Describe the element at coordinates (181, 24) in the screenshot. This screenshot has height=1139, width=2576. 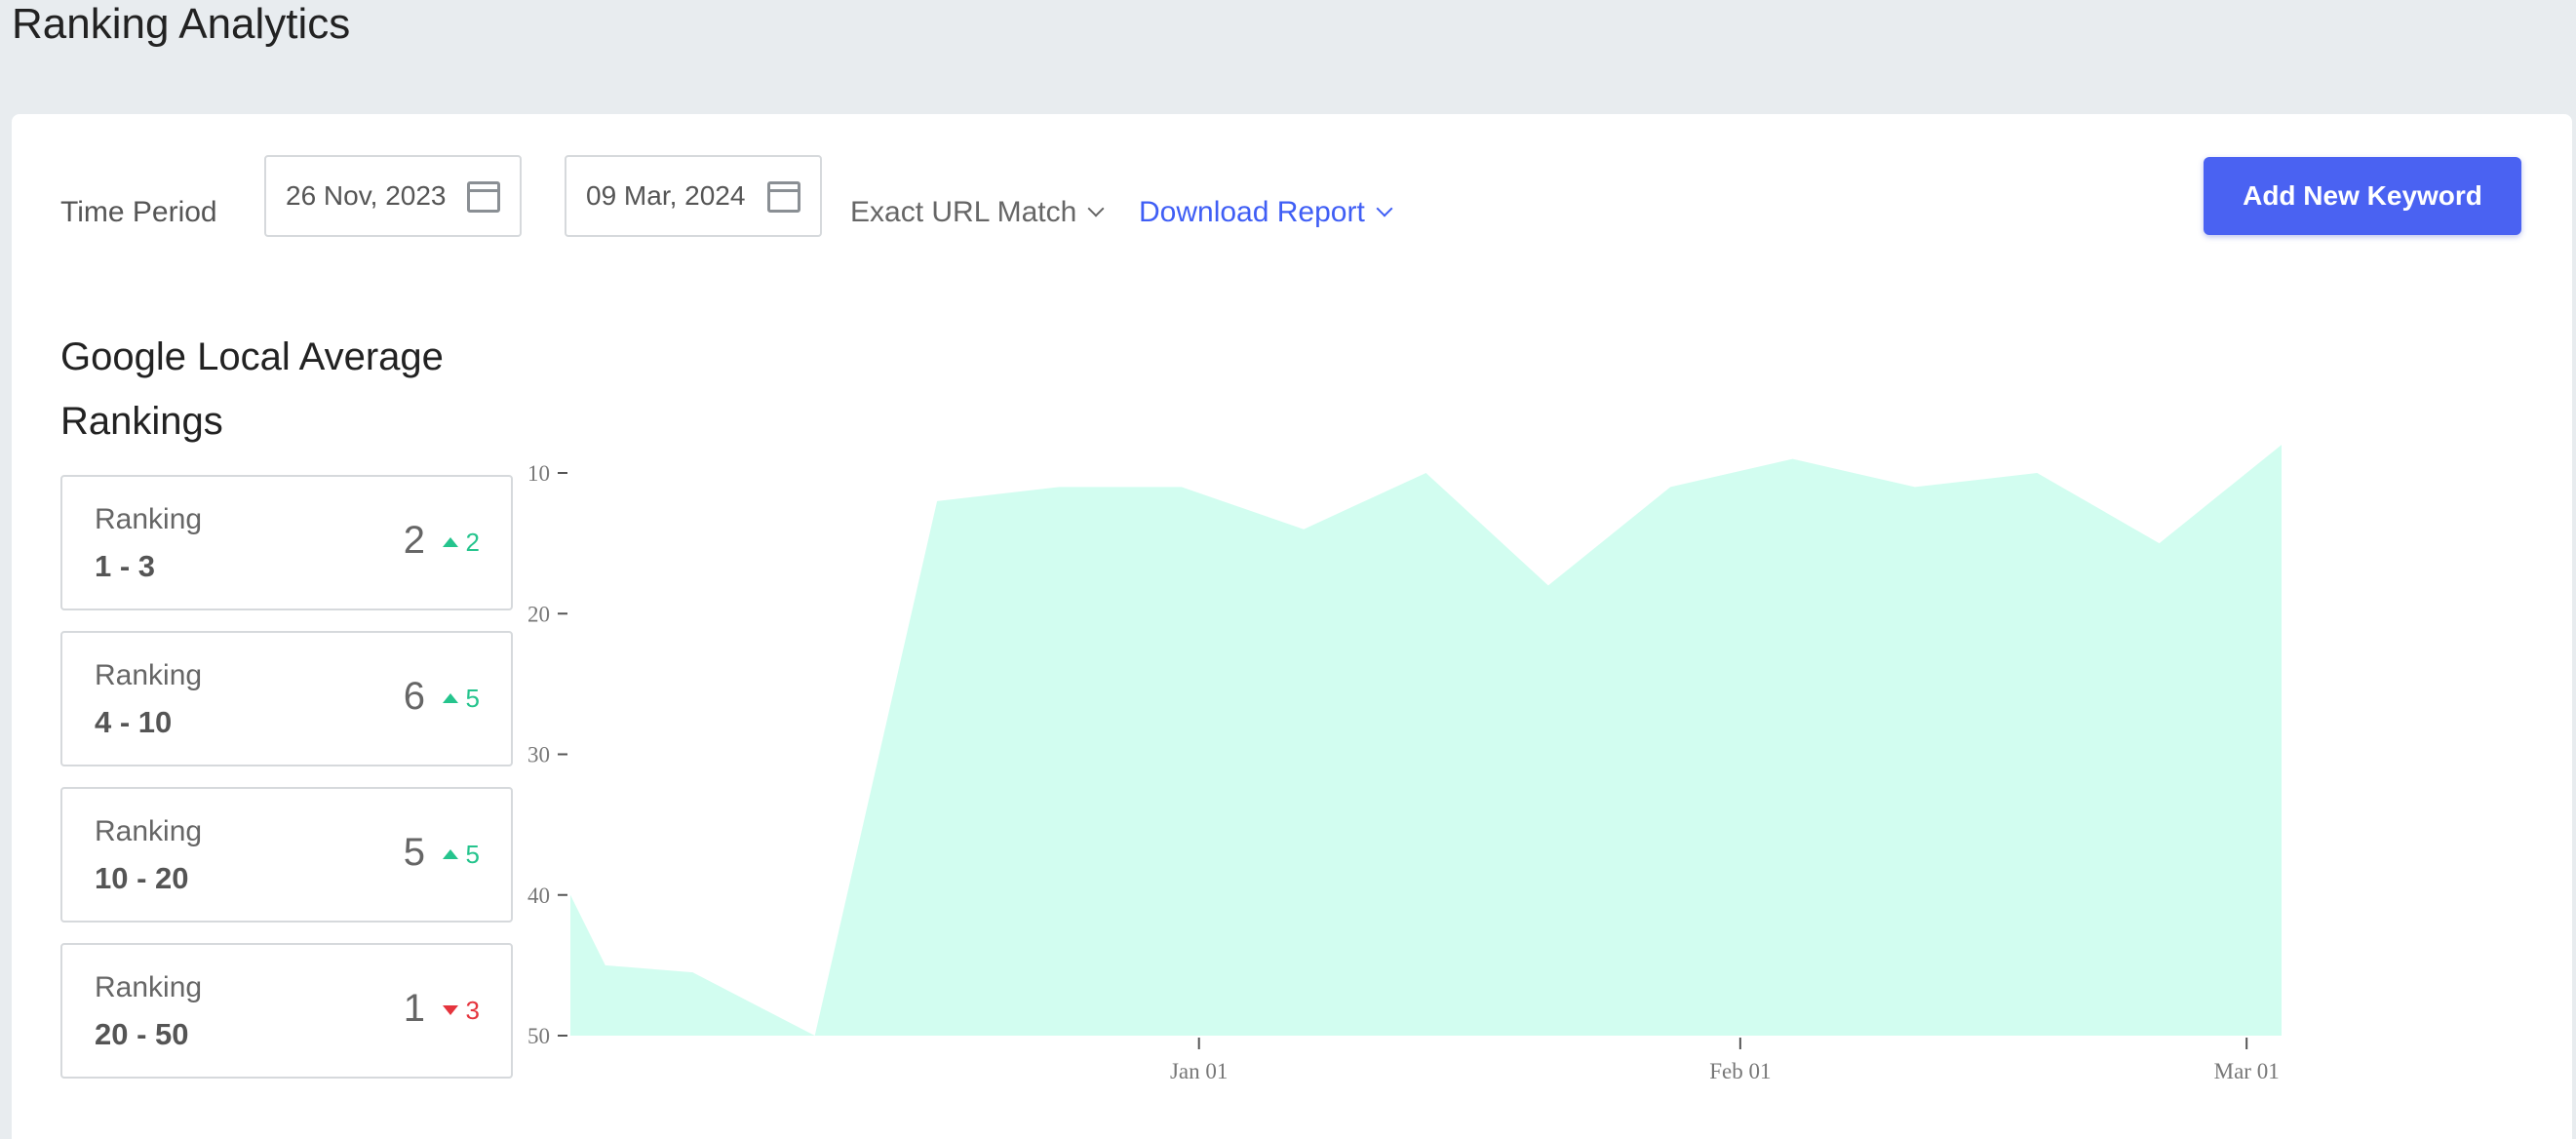
I see `page-title: Ranking Analytics` at that location.